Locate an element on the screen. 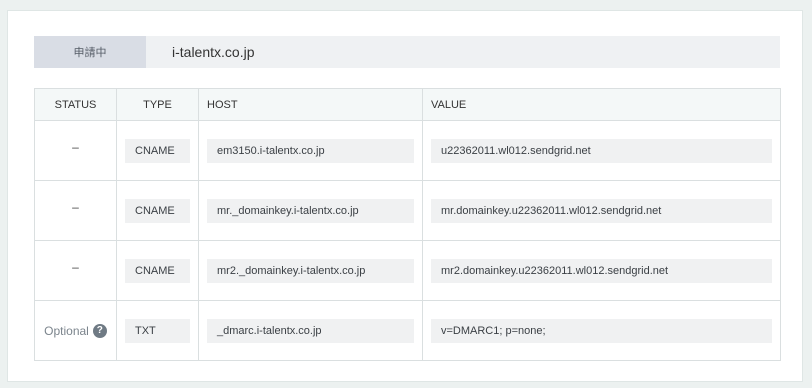  status-badge: 申請中 is located at coordinates (90, 52).